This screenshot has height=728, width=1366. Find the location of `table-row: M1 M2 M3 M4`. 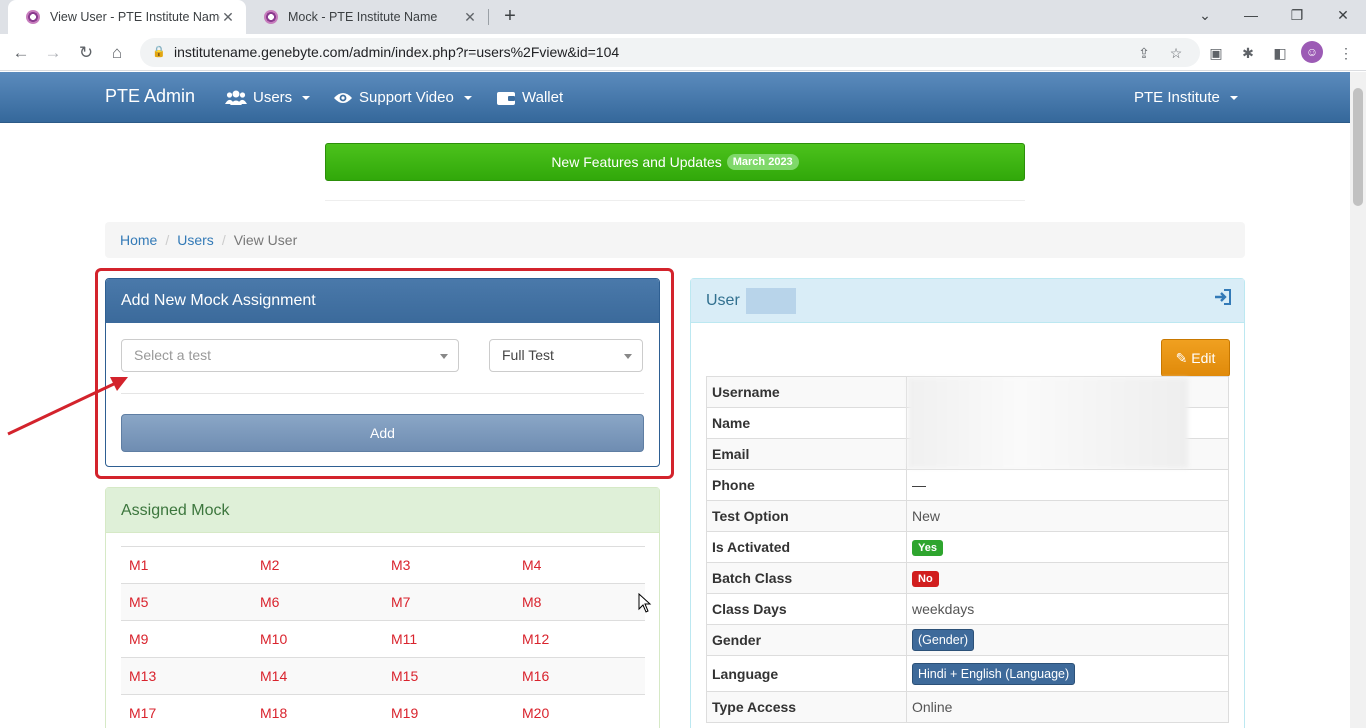

table-row: M1 M2 M3 M4 is located at coordinates (383, 565).